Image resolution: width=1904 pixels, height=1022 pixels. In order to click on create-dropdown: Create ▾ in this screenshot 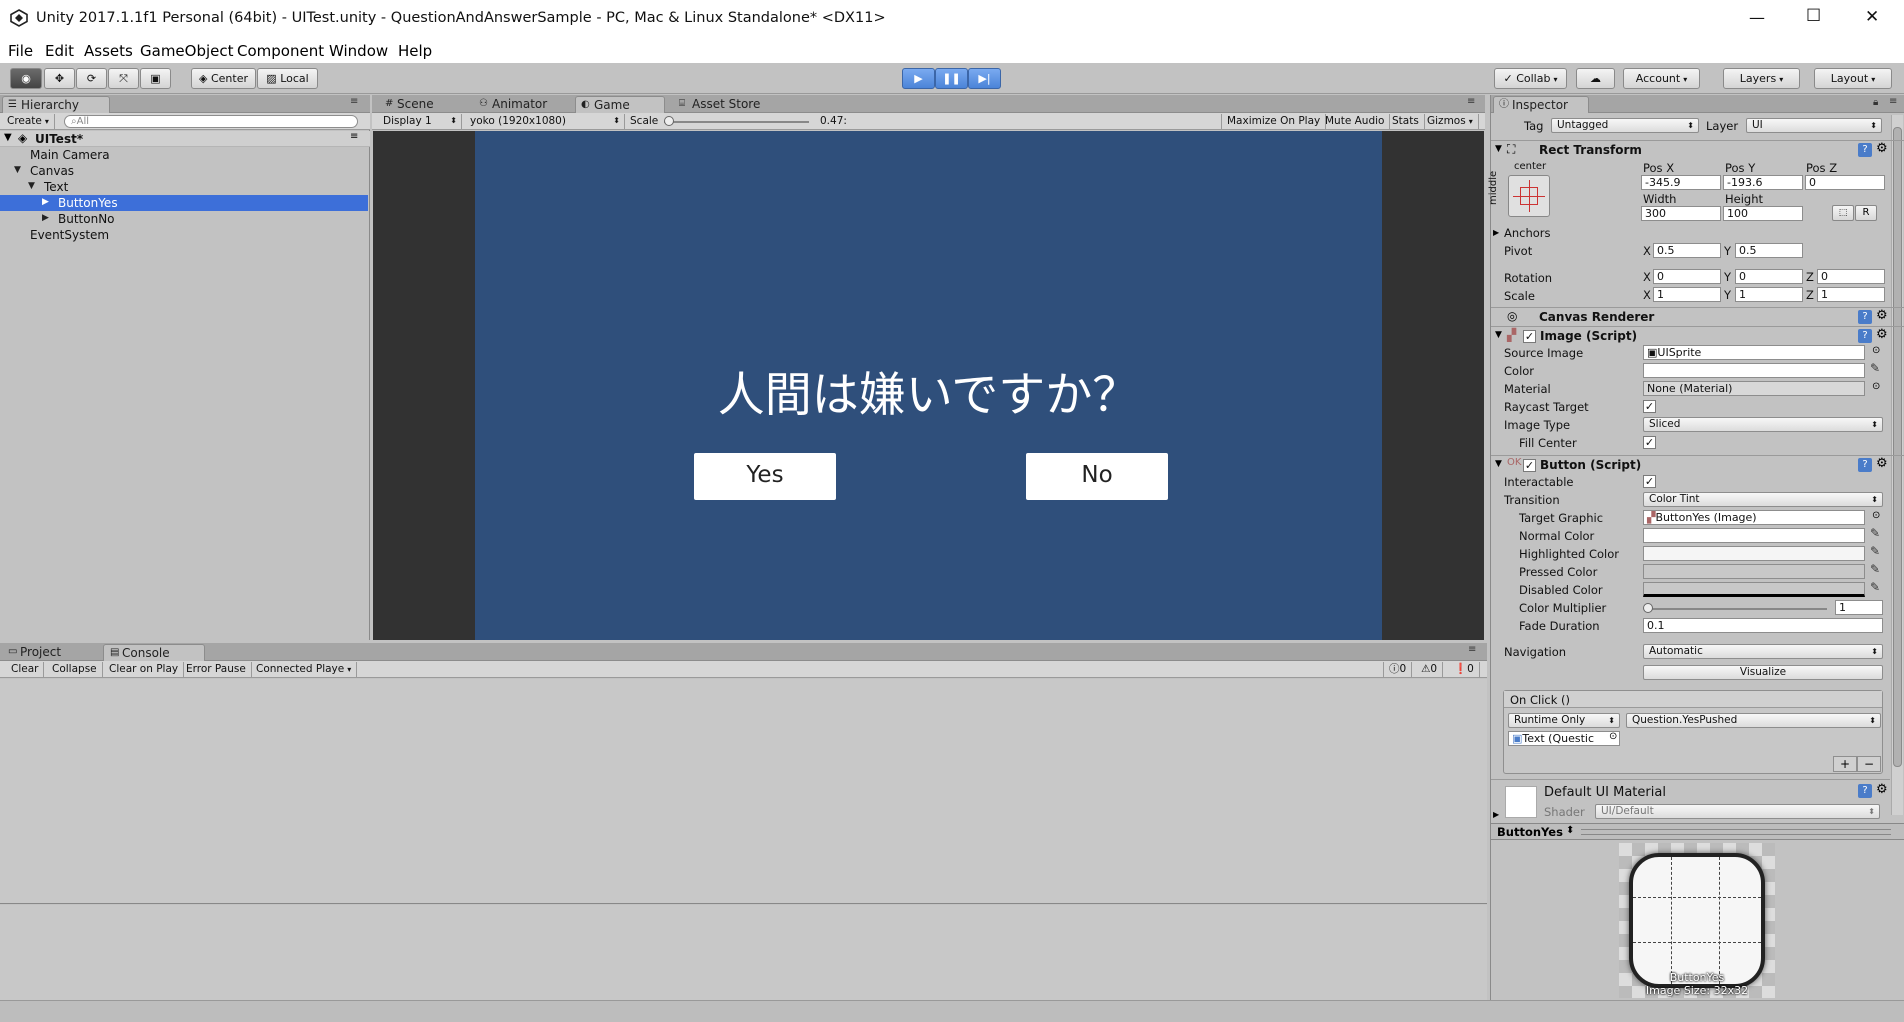, I will do `click(28, 121)`.